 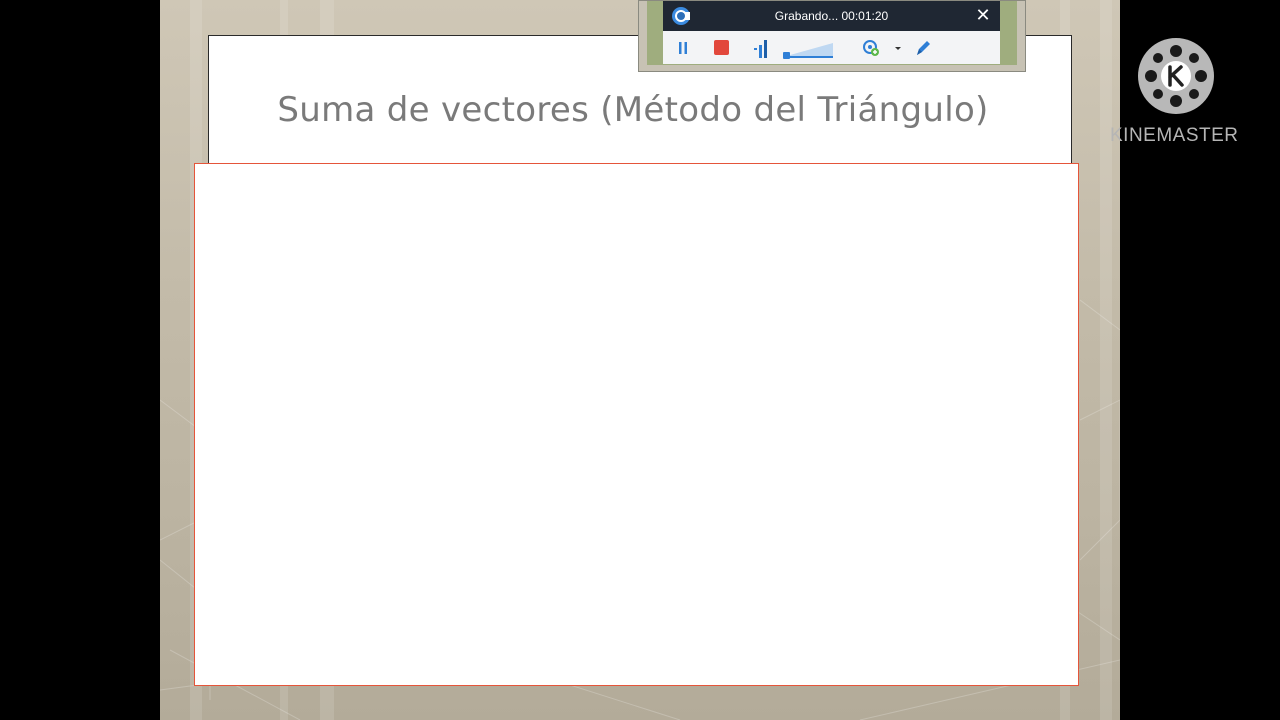 I want to click on recorder-toolbar, so click(x=831, y=47).